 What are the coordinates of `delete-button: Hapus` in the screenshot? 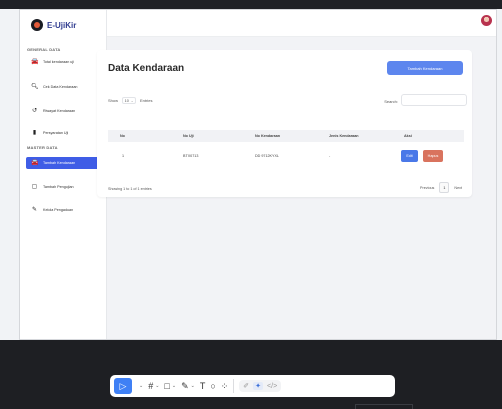 It's located at (433, 156).